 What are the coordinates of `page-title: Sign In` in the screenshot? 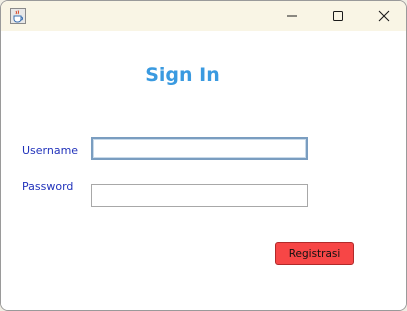 It's located at (182, 75).